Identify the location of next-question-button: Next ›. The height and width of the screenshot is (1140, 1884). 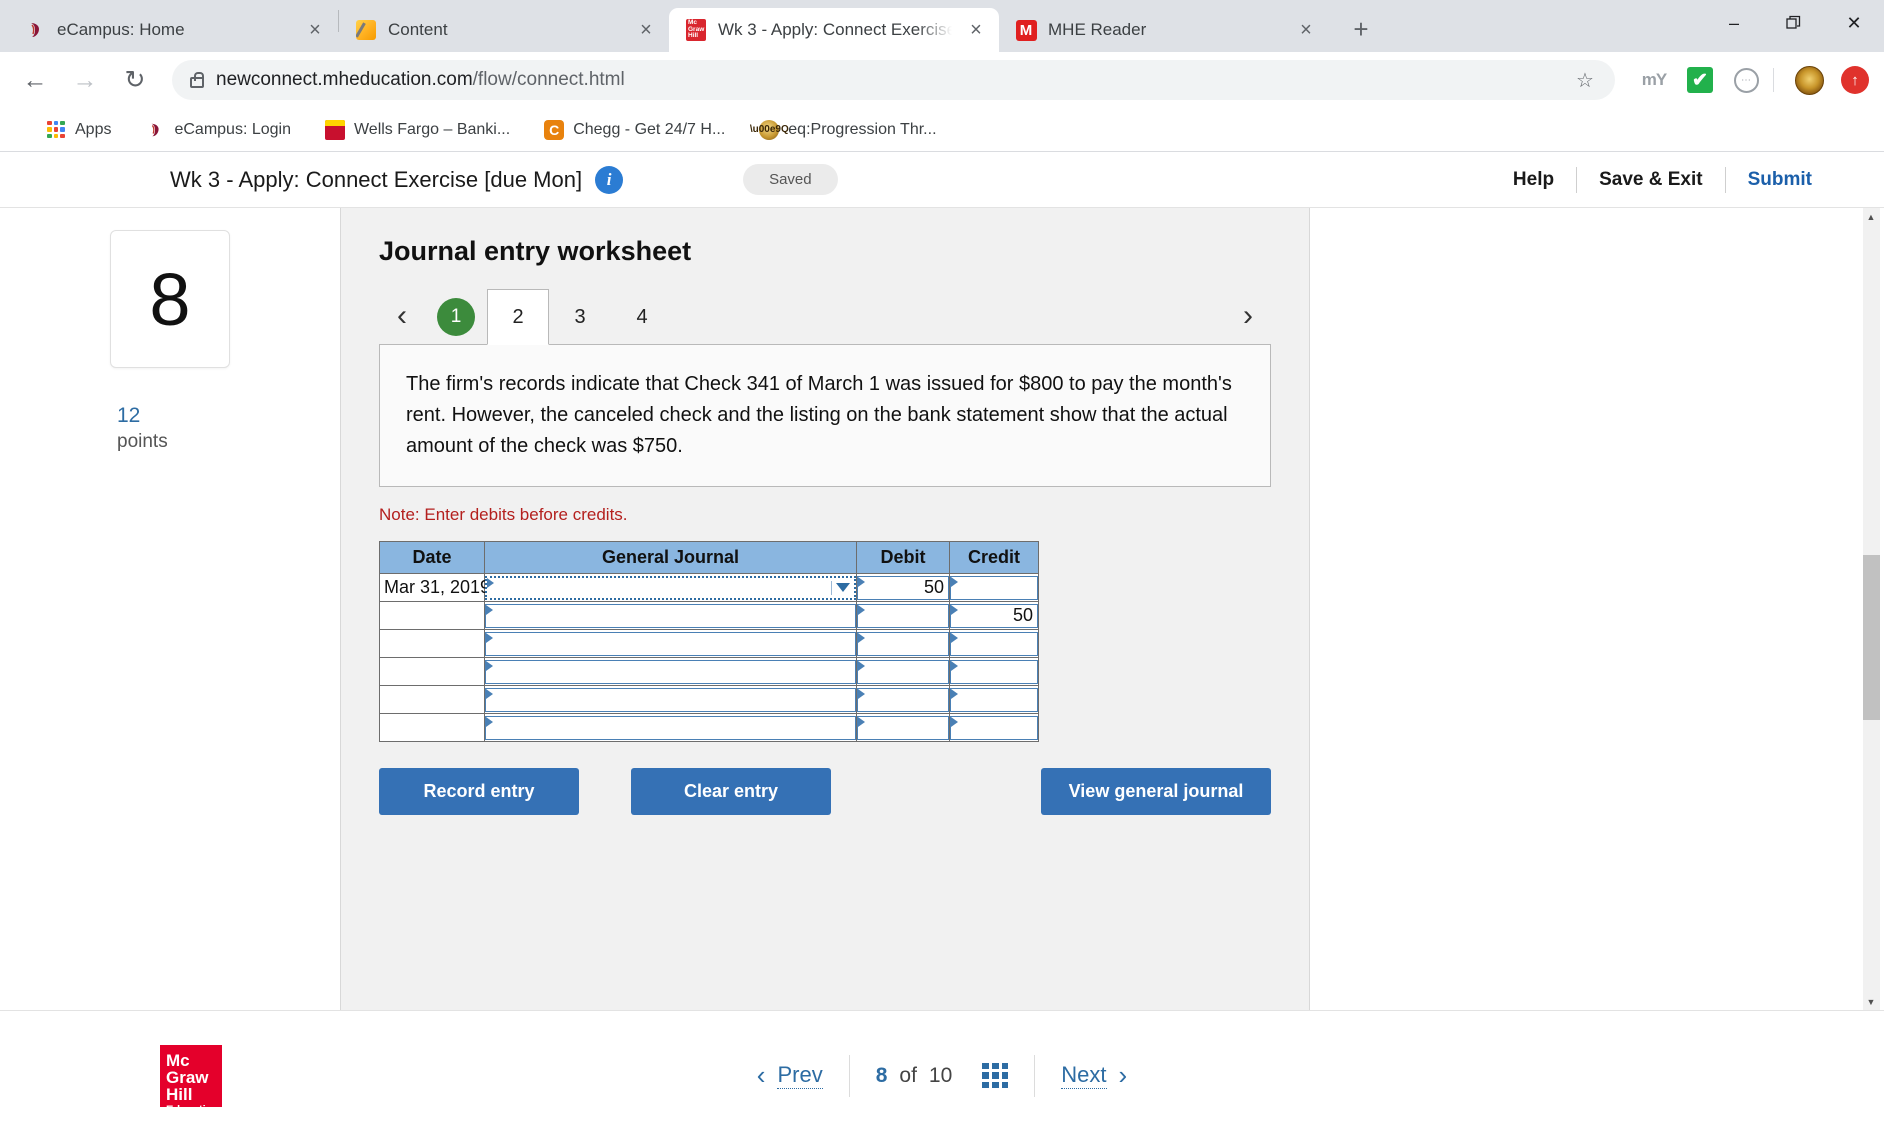
(1094, 1075).